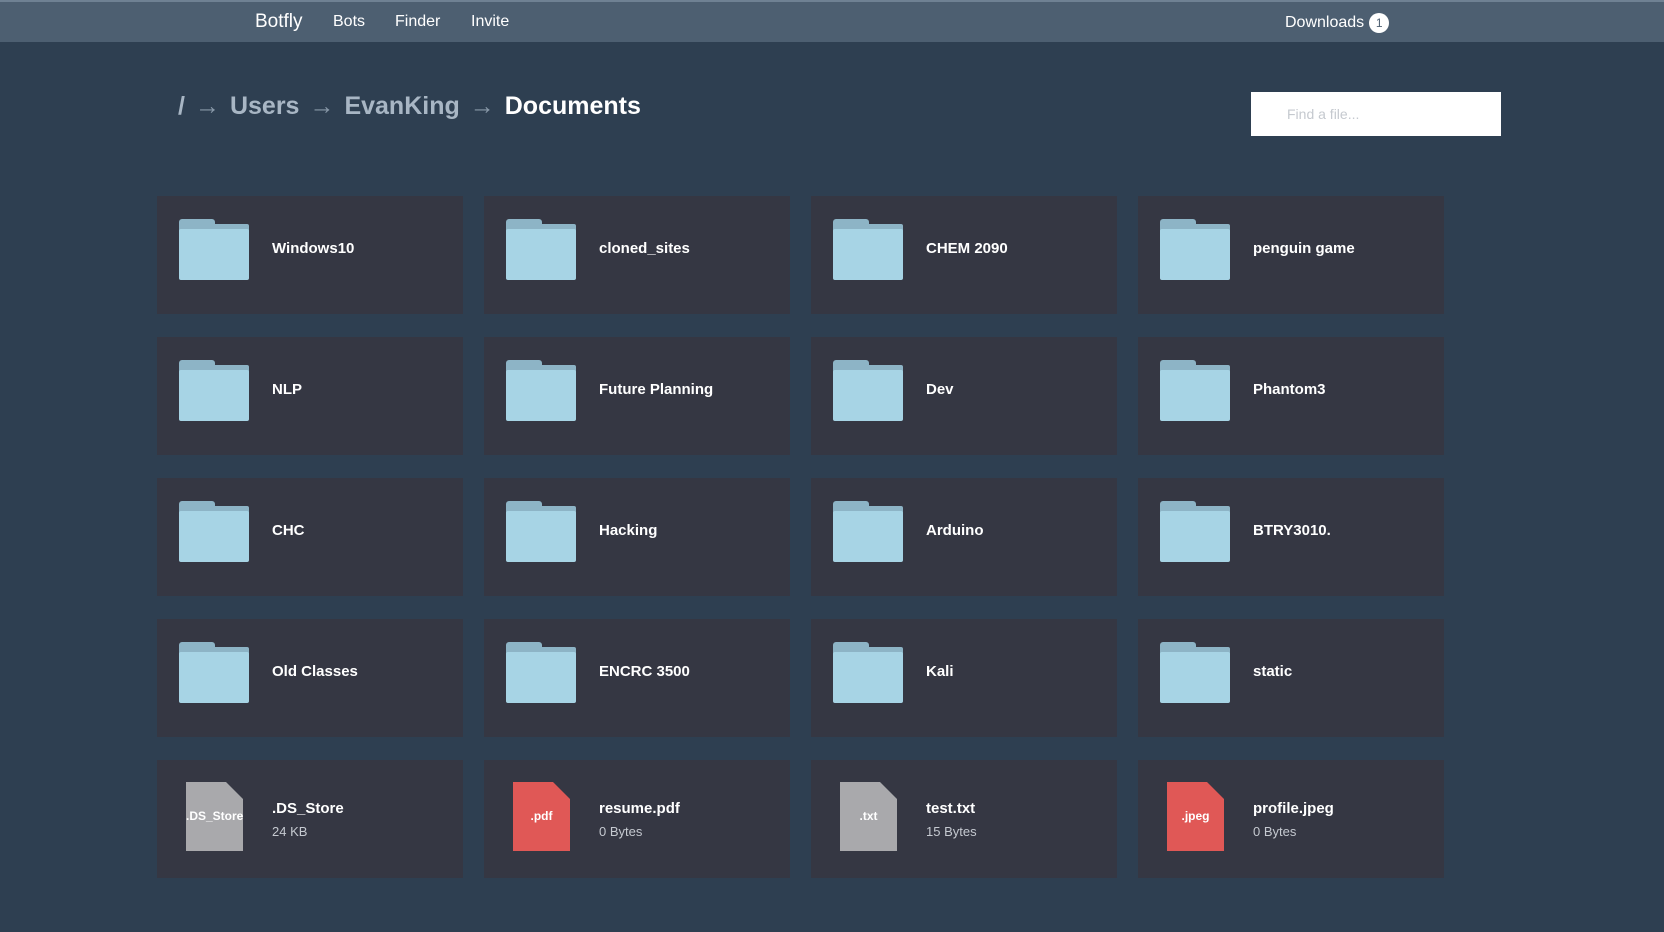 The width and height of the screenshot is (1664, 932). Describe the element at coordinates (417, 22) in the screenshot. I see `nav-link-finder: Finder` at that location.